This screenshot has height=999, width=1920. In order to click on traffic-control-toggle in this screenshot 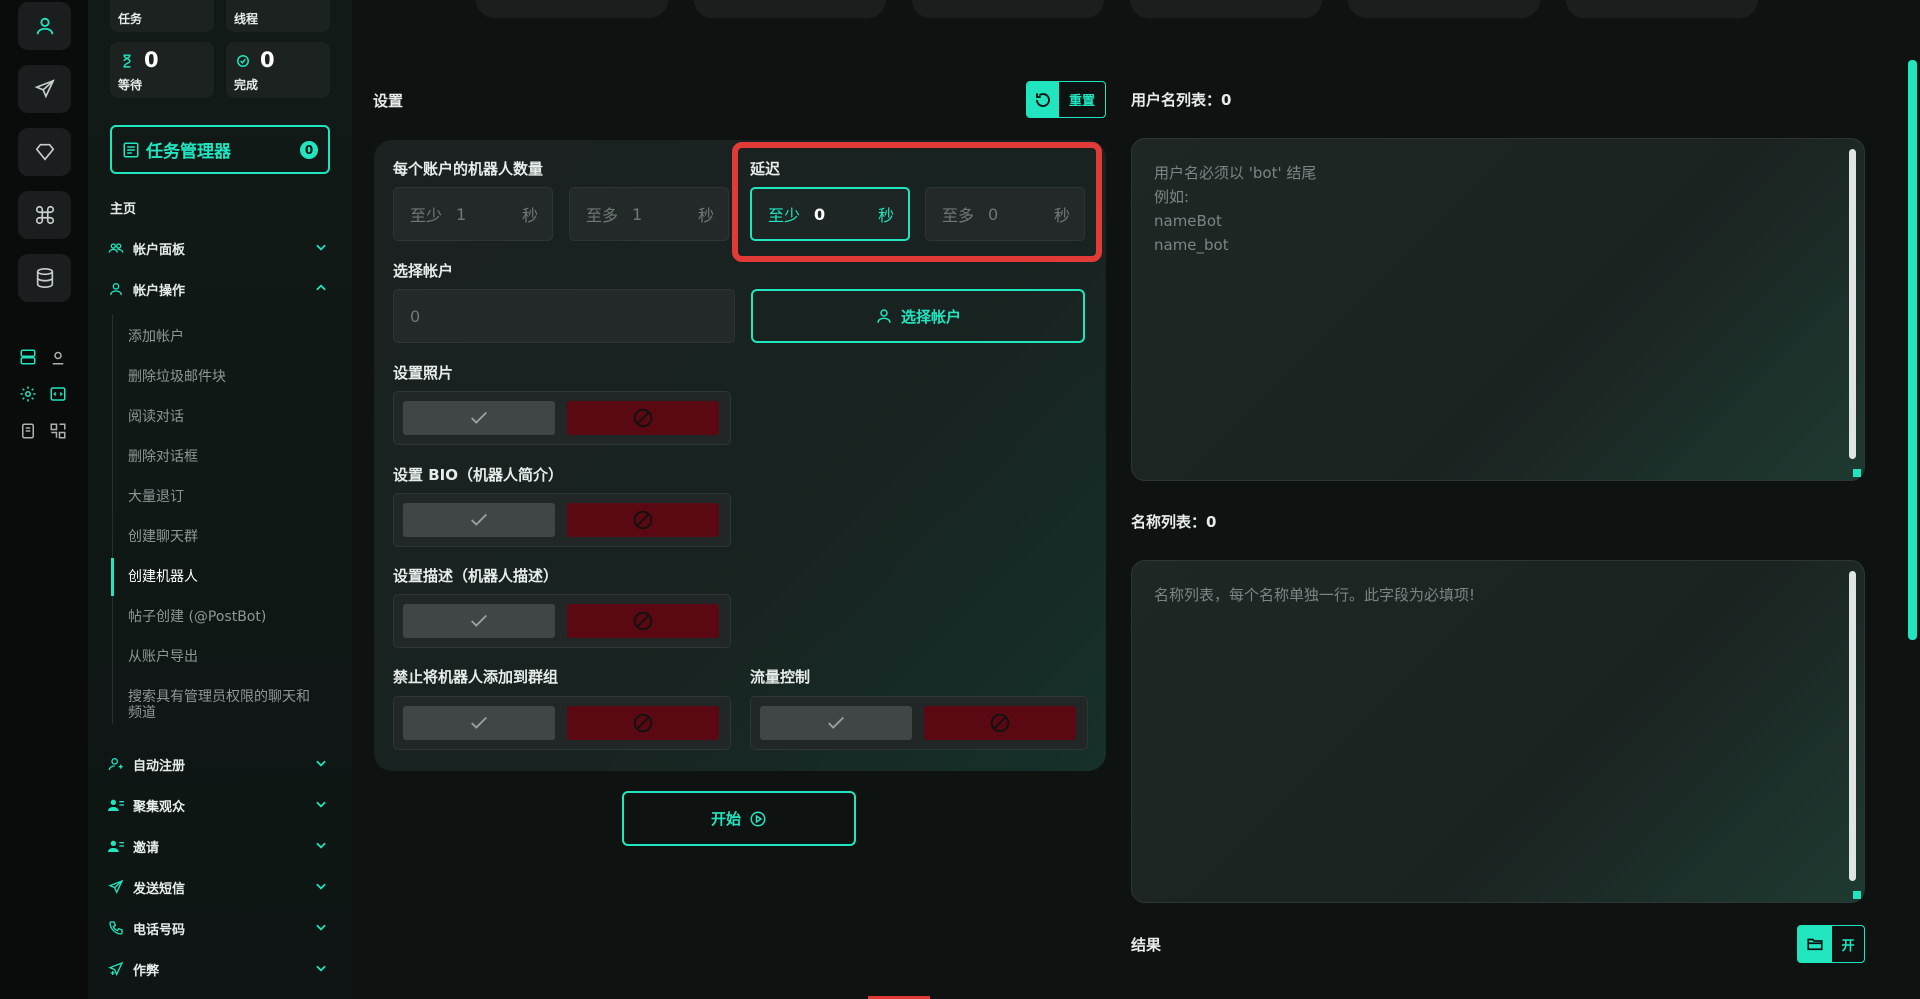, I will do `click(919, 723)`.